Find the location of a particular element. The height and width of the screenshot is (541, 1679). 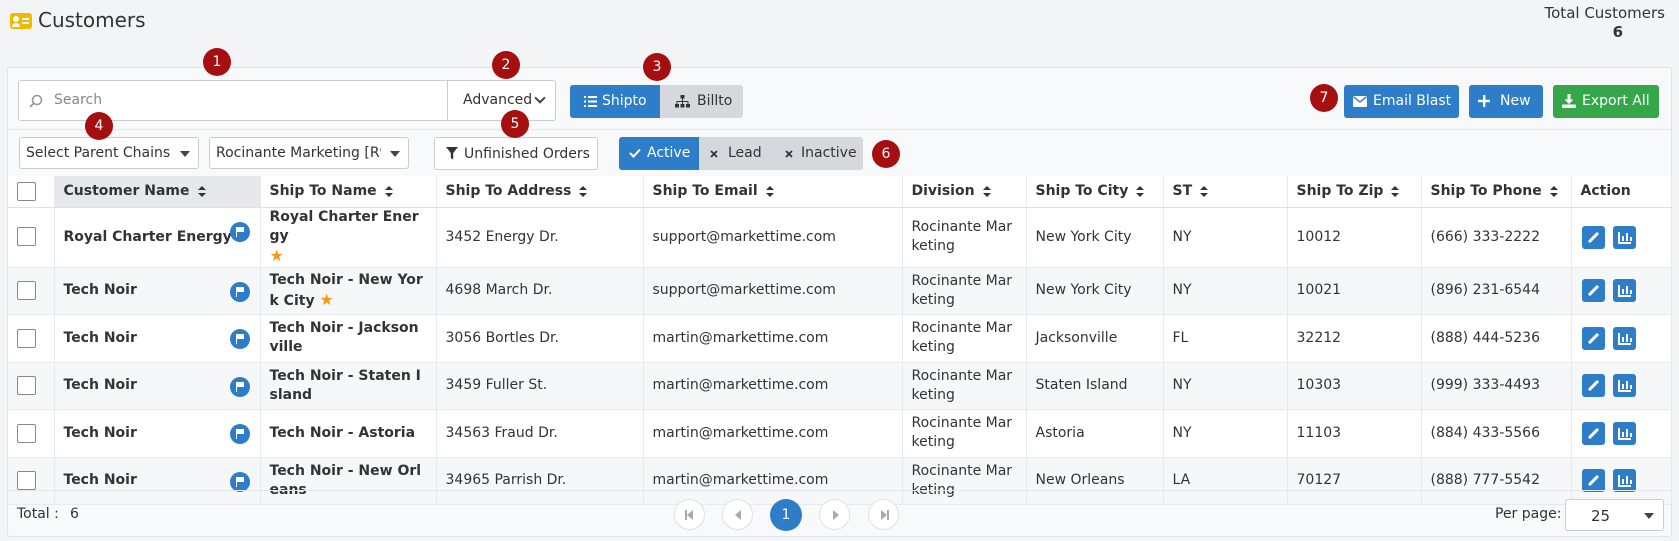

annotation-marker-2: 2 is located at coordinates (506, 65).